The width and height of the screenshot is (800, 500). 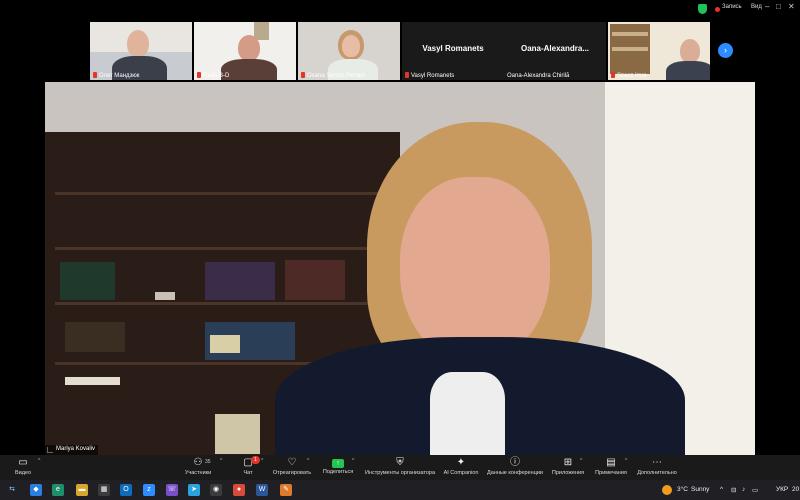 I want to click on meeting-top-bar: Запись Вид – □ ✕, so click(x=400, y=9).